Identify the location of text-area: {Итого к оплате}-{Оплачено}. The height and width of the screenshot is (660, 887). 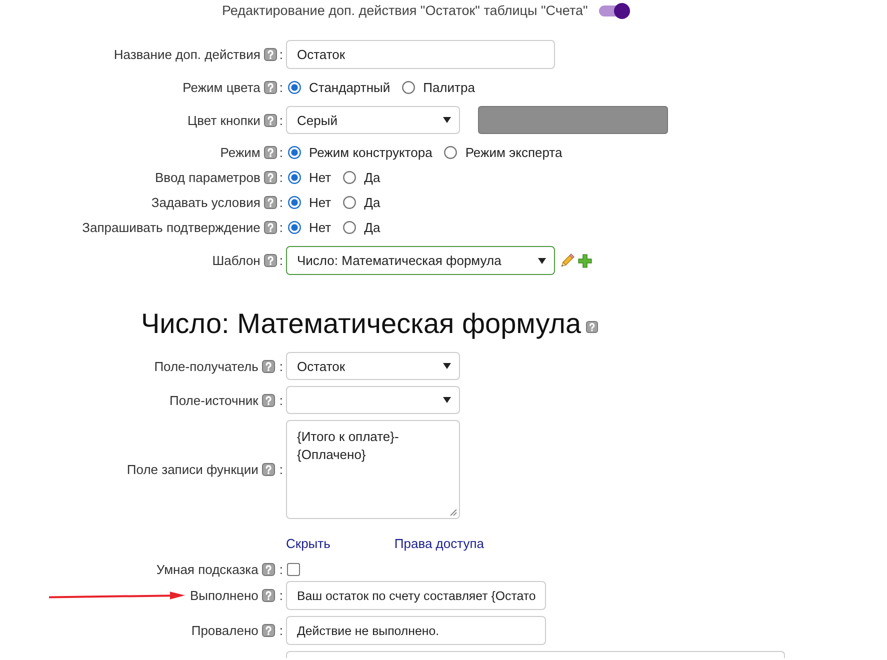
(373, 469).